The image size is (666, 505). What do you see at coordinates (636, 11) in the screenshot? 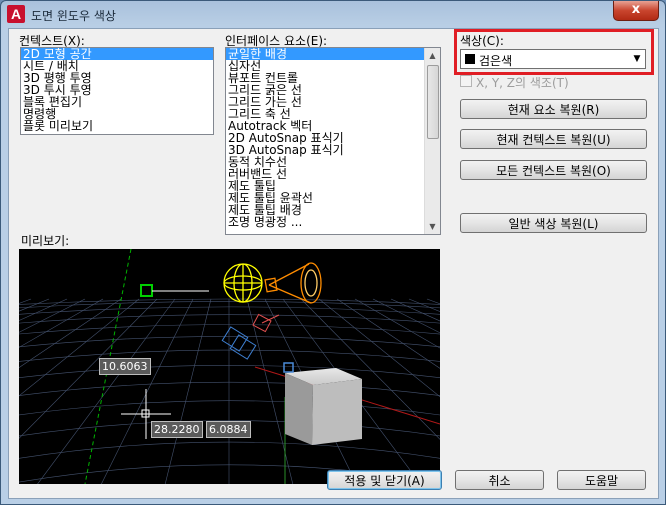
I see `close-button: x` at bounding box center [636, 11].